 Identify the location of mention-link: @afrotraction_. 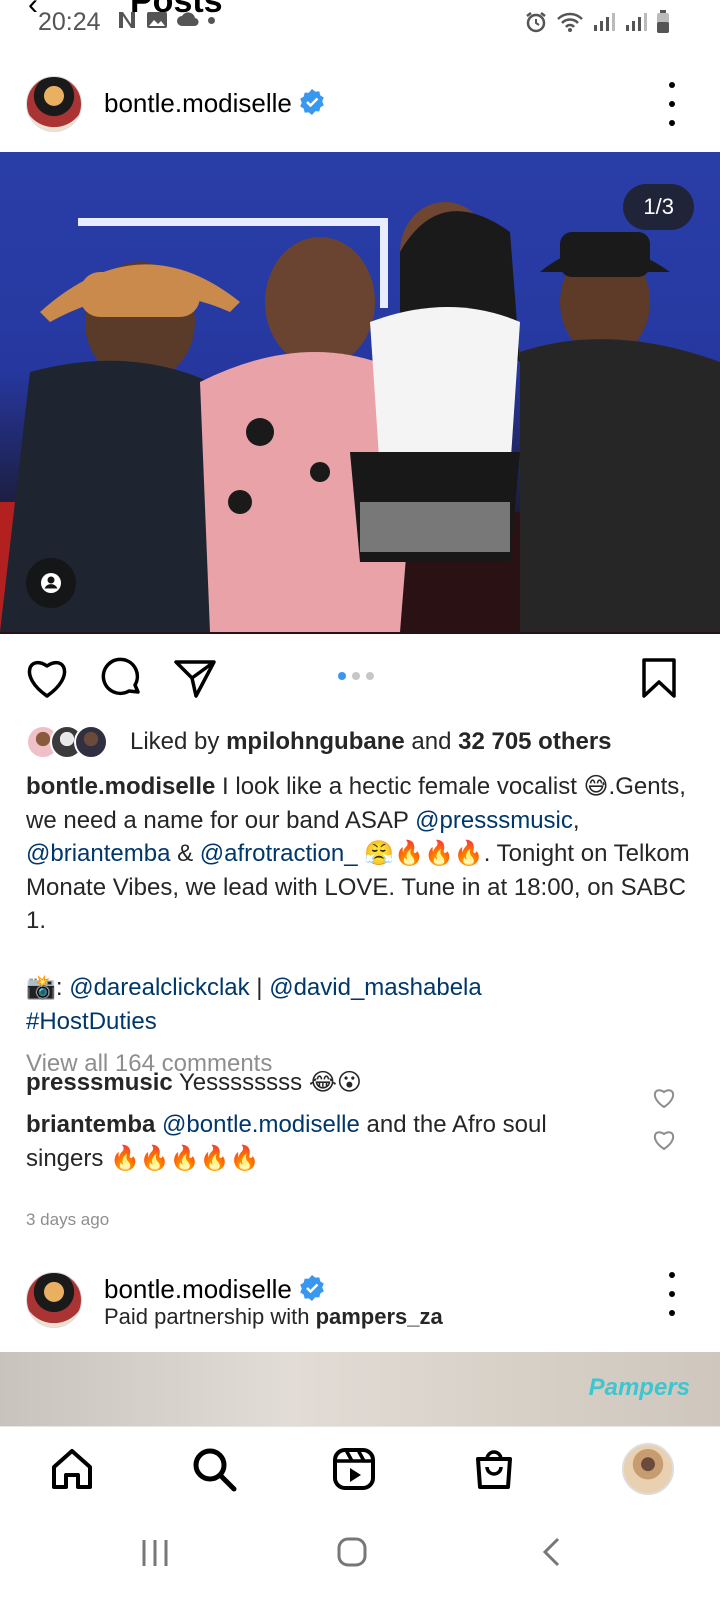
(279, 853).